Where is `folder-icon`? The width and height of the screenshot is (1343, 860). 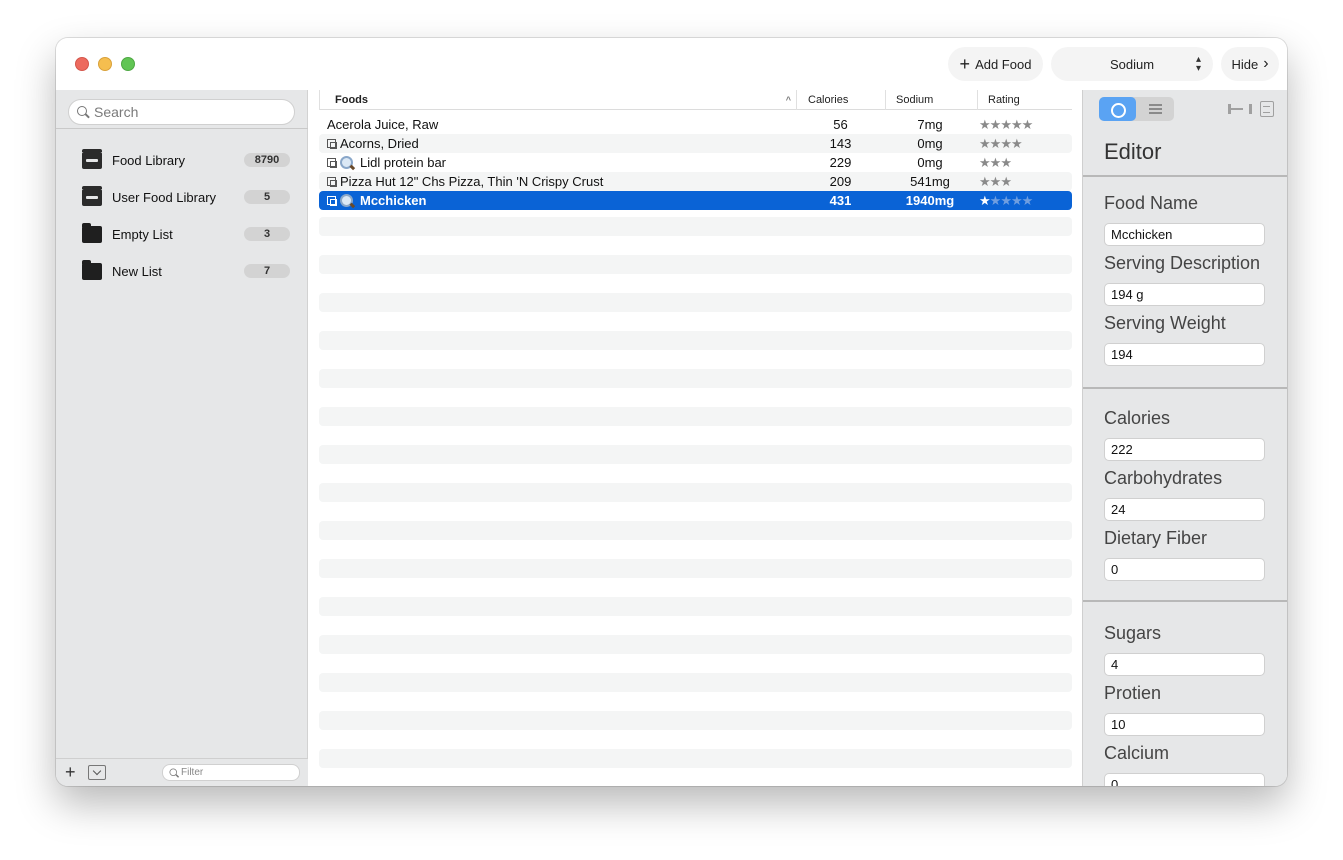 folder-icon is located at coordinates (92, 232).